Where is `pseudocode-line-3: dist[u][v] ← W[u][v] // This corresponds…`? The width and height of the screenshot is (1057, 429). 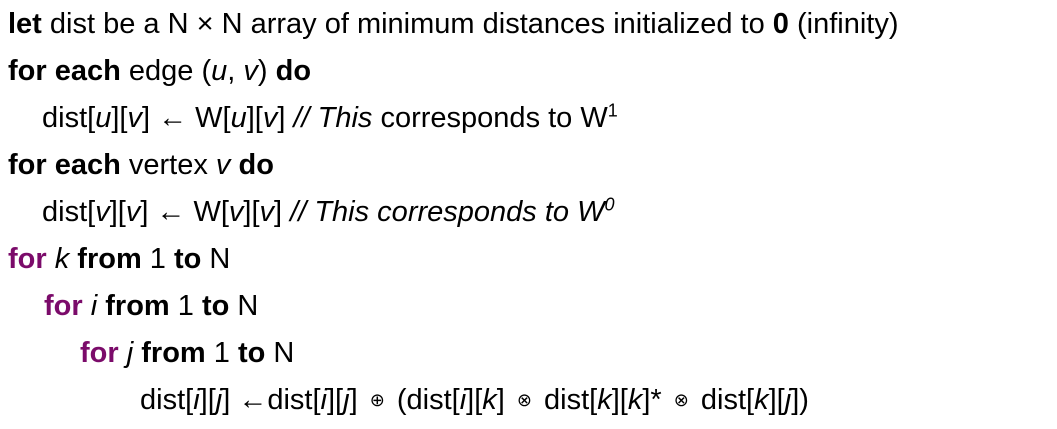
pseudocode-line-3: dist[u][v] ← W[u][v] // This corresponds… is located at coordinates (528, 119).